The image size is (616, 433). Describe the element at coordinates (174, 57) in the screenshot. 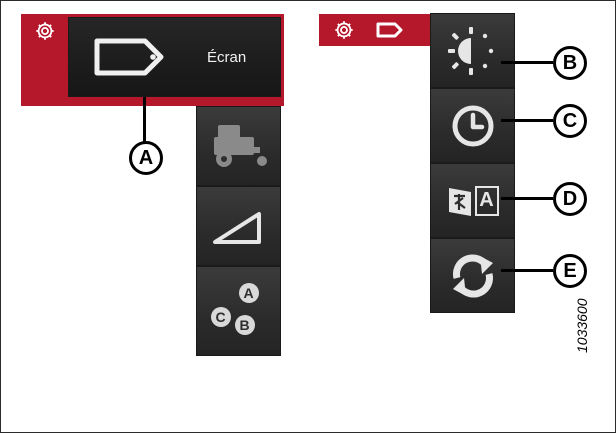

I see `display-tab: Écran` at that location.